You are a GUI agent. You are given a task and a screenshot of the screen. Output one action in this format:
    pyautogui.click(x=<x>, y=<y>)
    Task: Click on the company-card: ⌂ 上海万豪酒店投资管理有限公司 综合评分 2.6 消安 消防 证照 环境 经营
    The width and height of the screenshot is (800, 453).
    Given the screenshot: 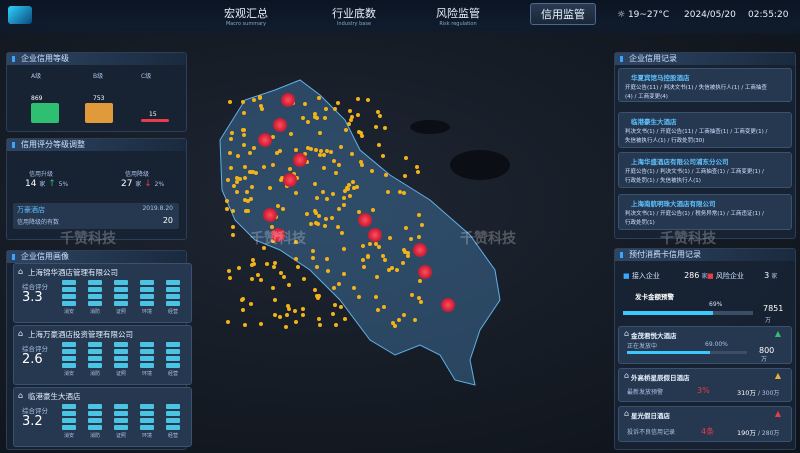 What is the action you would take?
    pyautogui.click(x=102, y=355)
    